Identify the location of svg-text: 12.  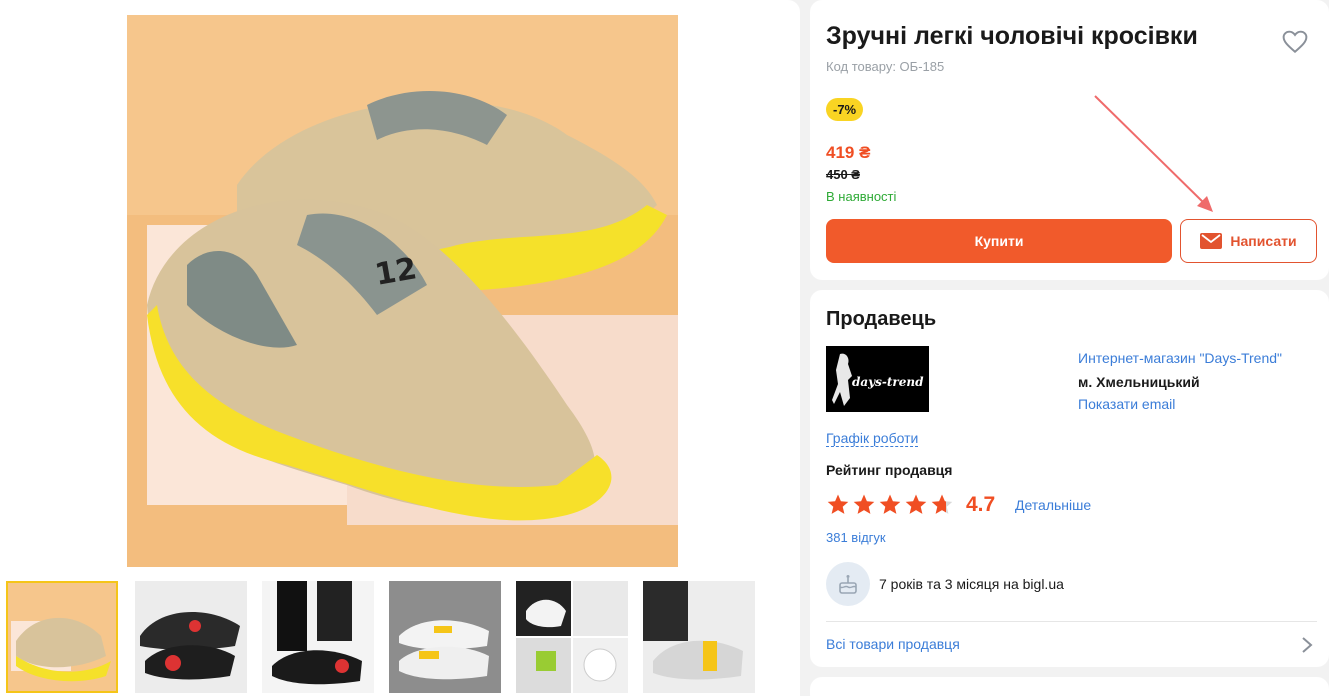
(395, 272).